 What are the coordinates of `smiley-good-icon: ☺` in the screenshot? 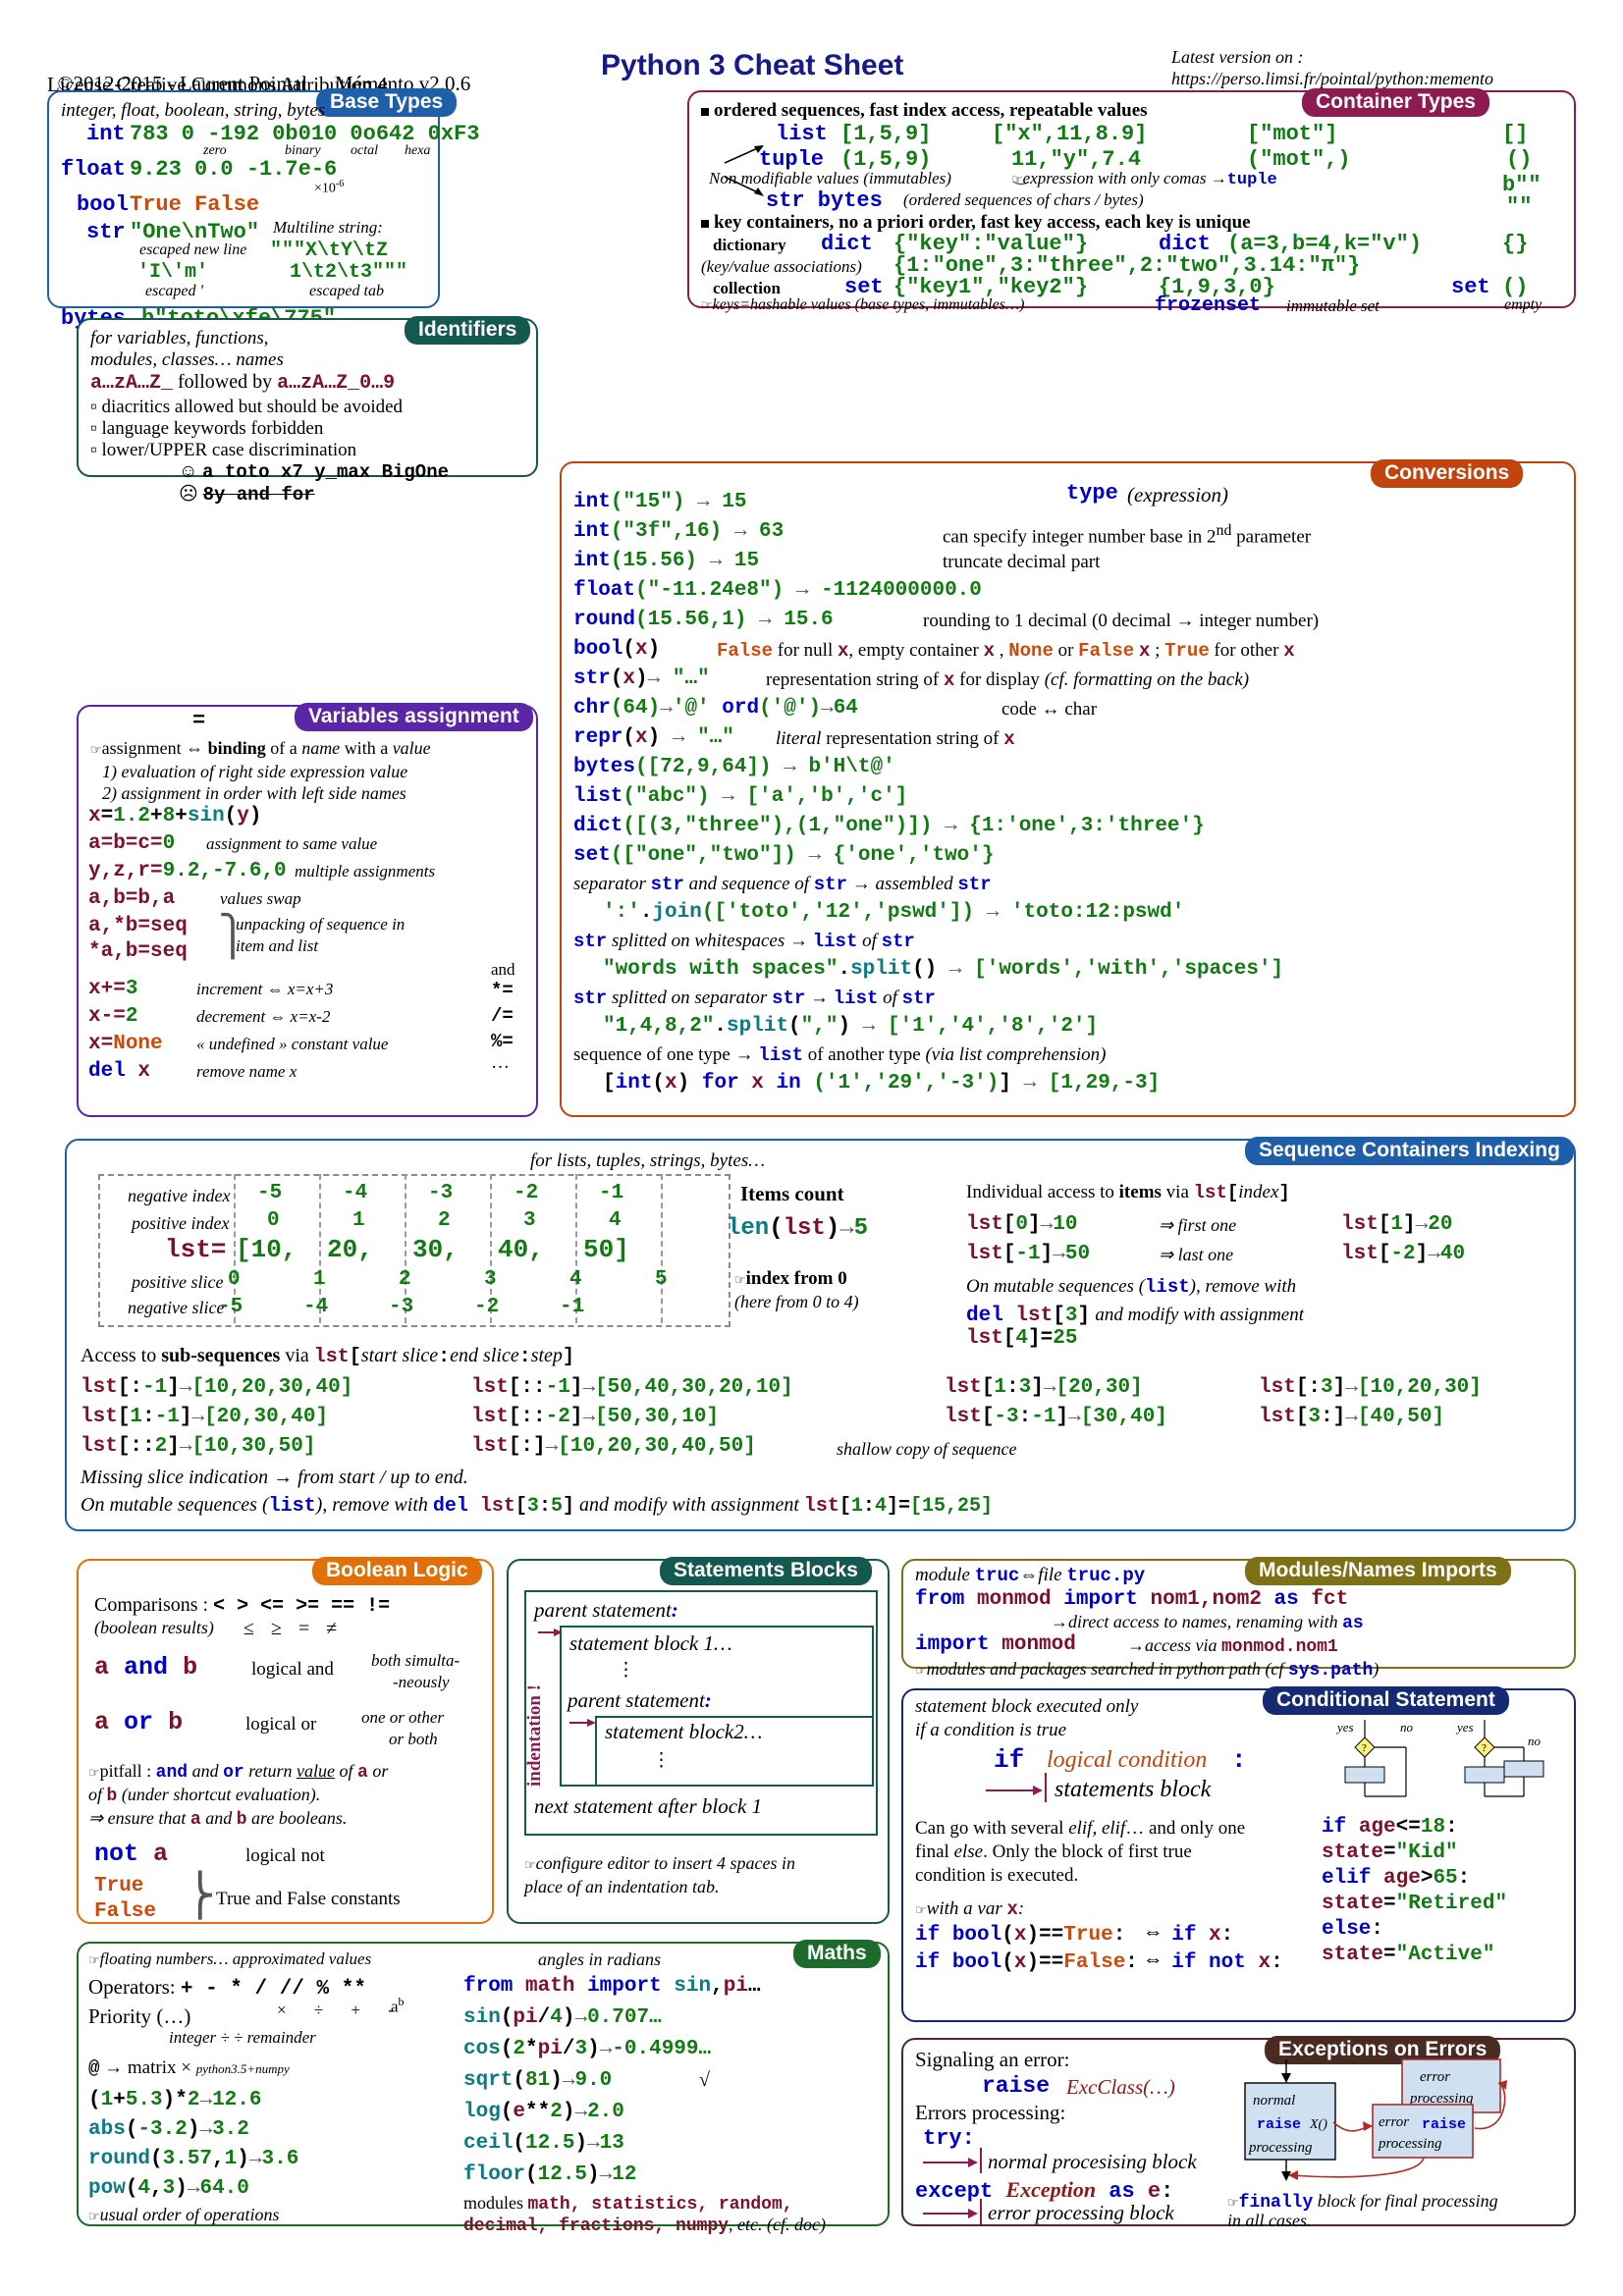 It's located at (188, 471).